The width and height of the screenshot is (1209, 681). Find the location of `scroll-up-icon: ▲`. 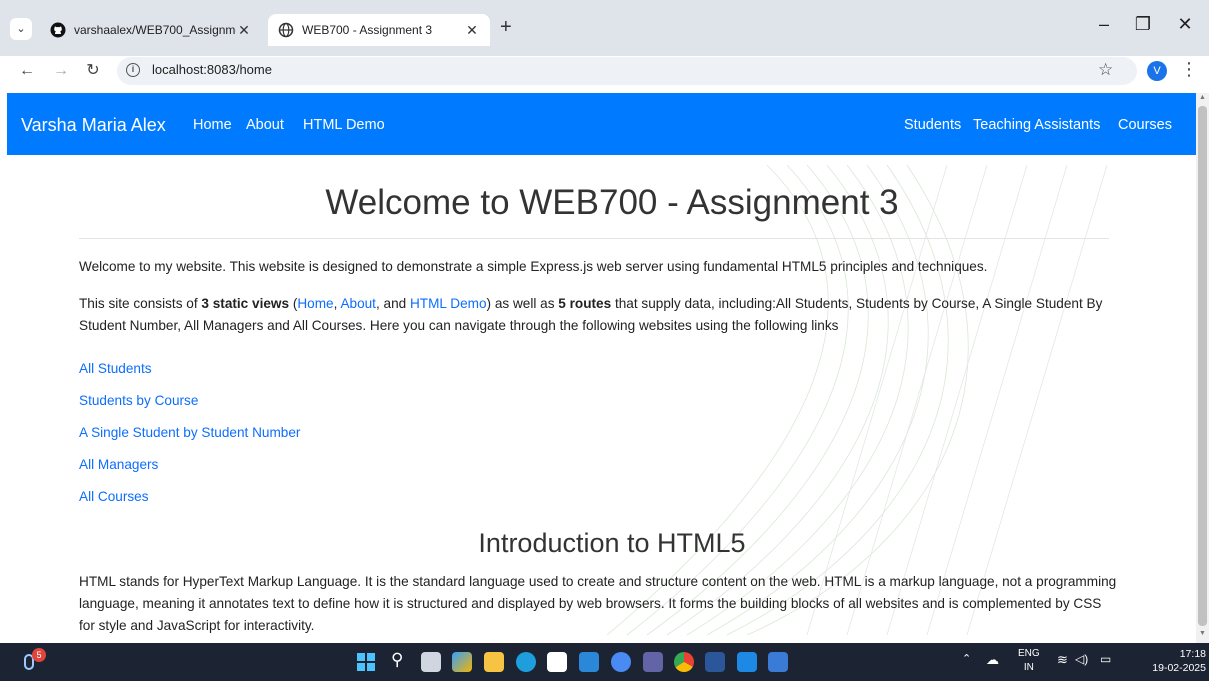

scroll-up-icon: ▲ is located at coordinates (1202, 97).